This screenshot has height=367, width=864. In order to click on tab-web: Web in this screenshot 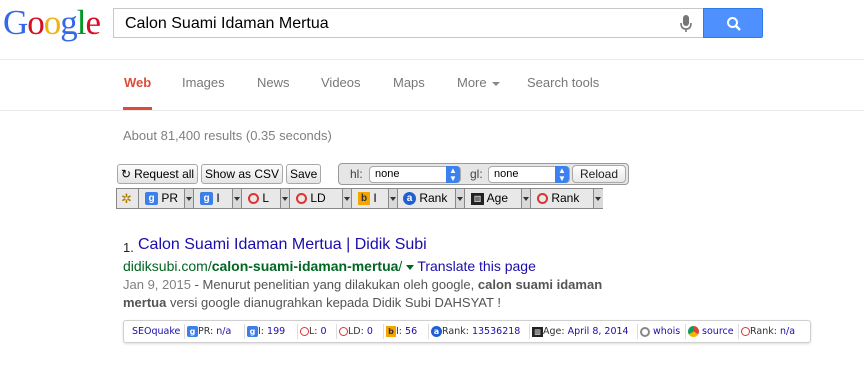, I will do `click(138, 92)`.